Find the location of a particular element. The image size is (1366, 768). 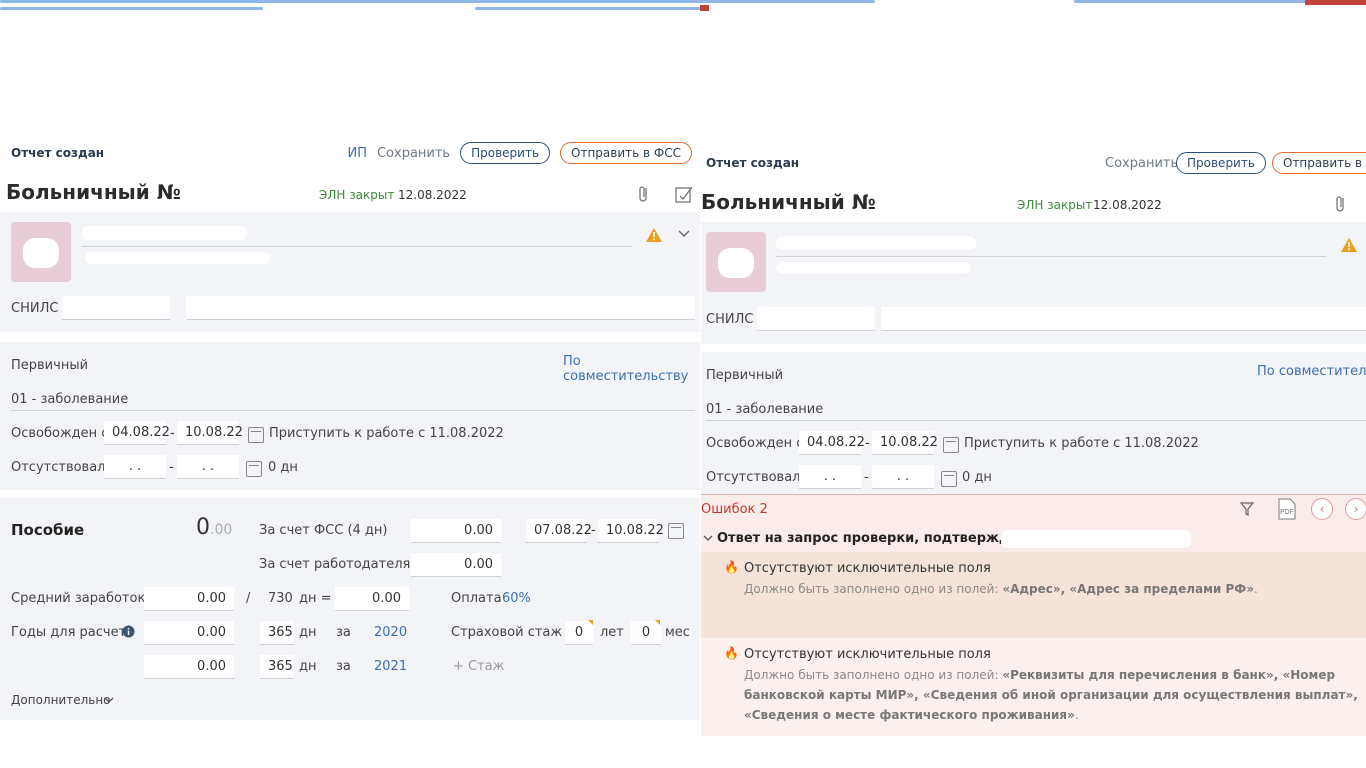

year1-for: за is located at coordinates (343, 632).